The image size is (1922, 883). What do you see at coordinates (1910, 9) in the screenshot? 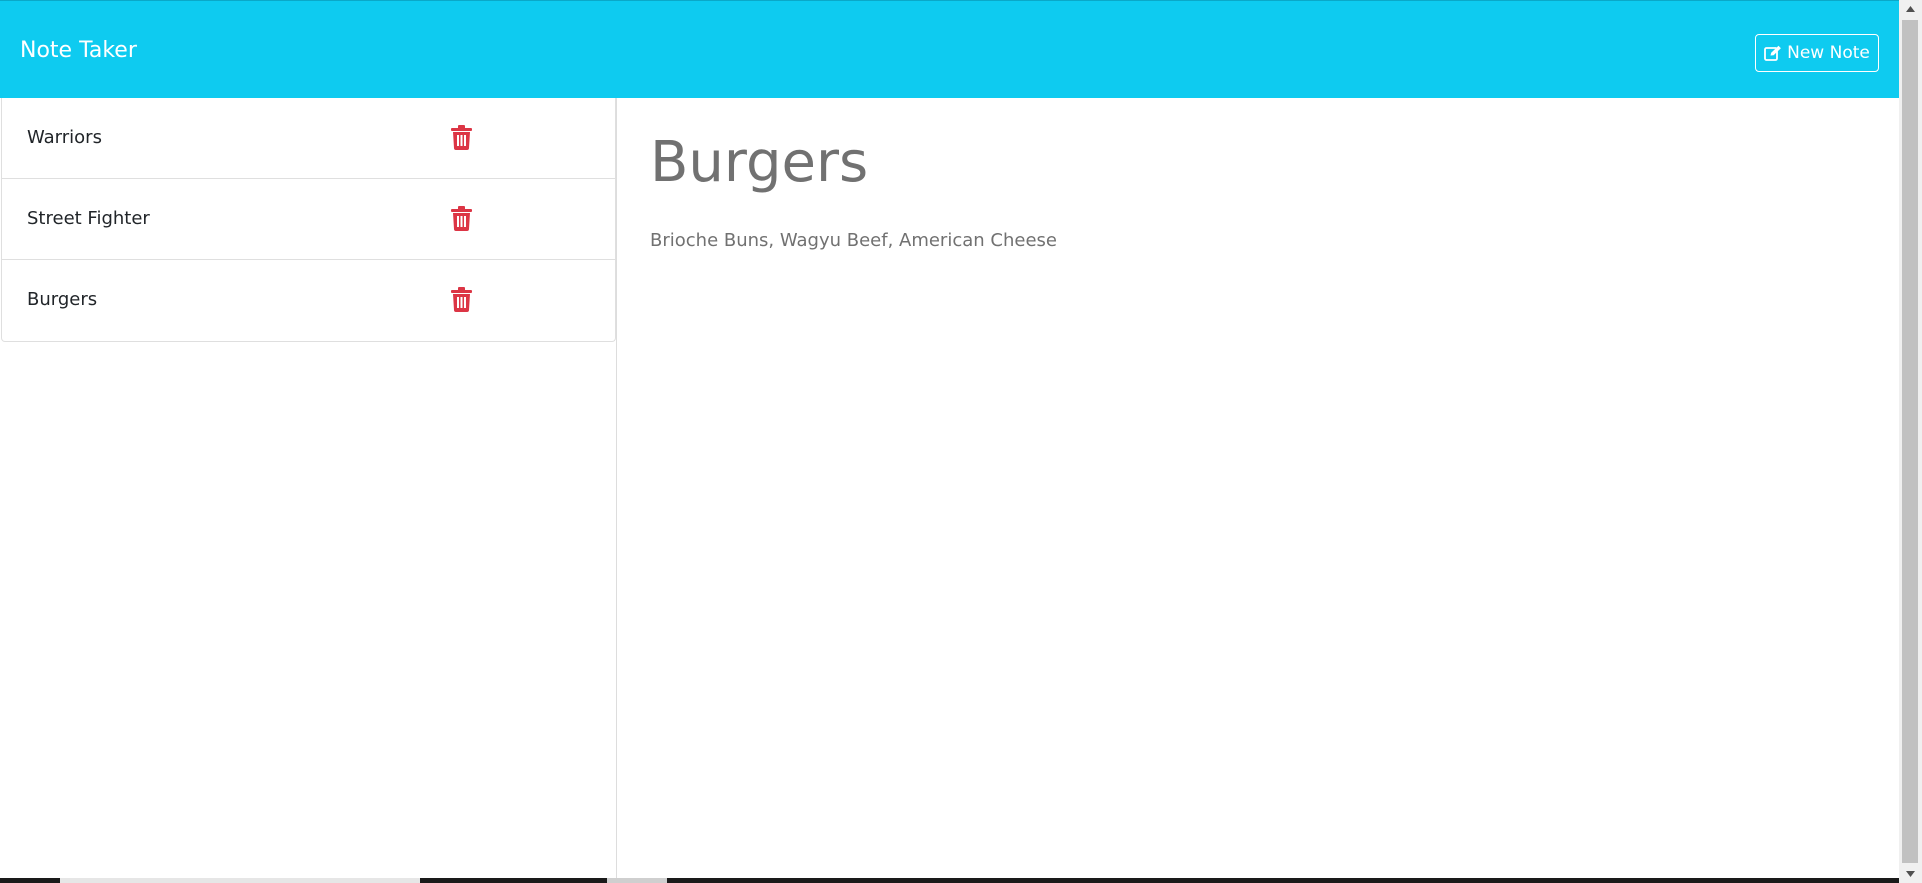
I see `scroll-up-arrow-icon` at bounding box center [1910, 9].